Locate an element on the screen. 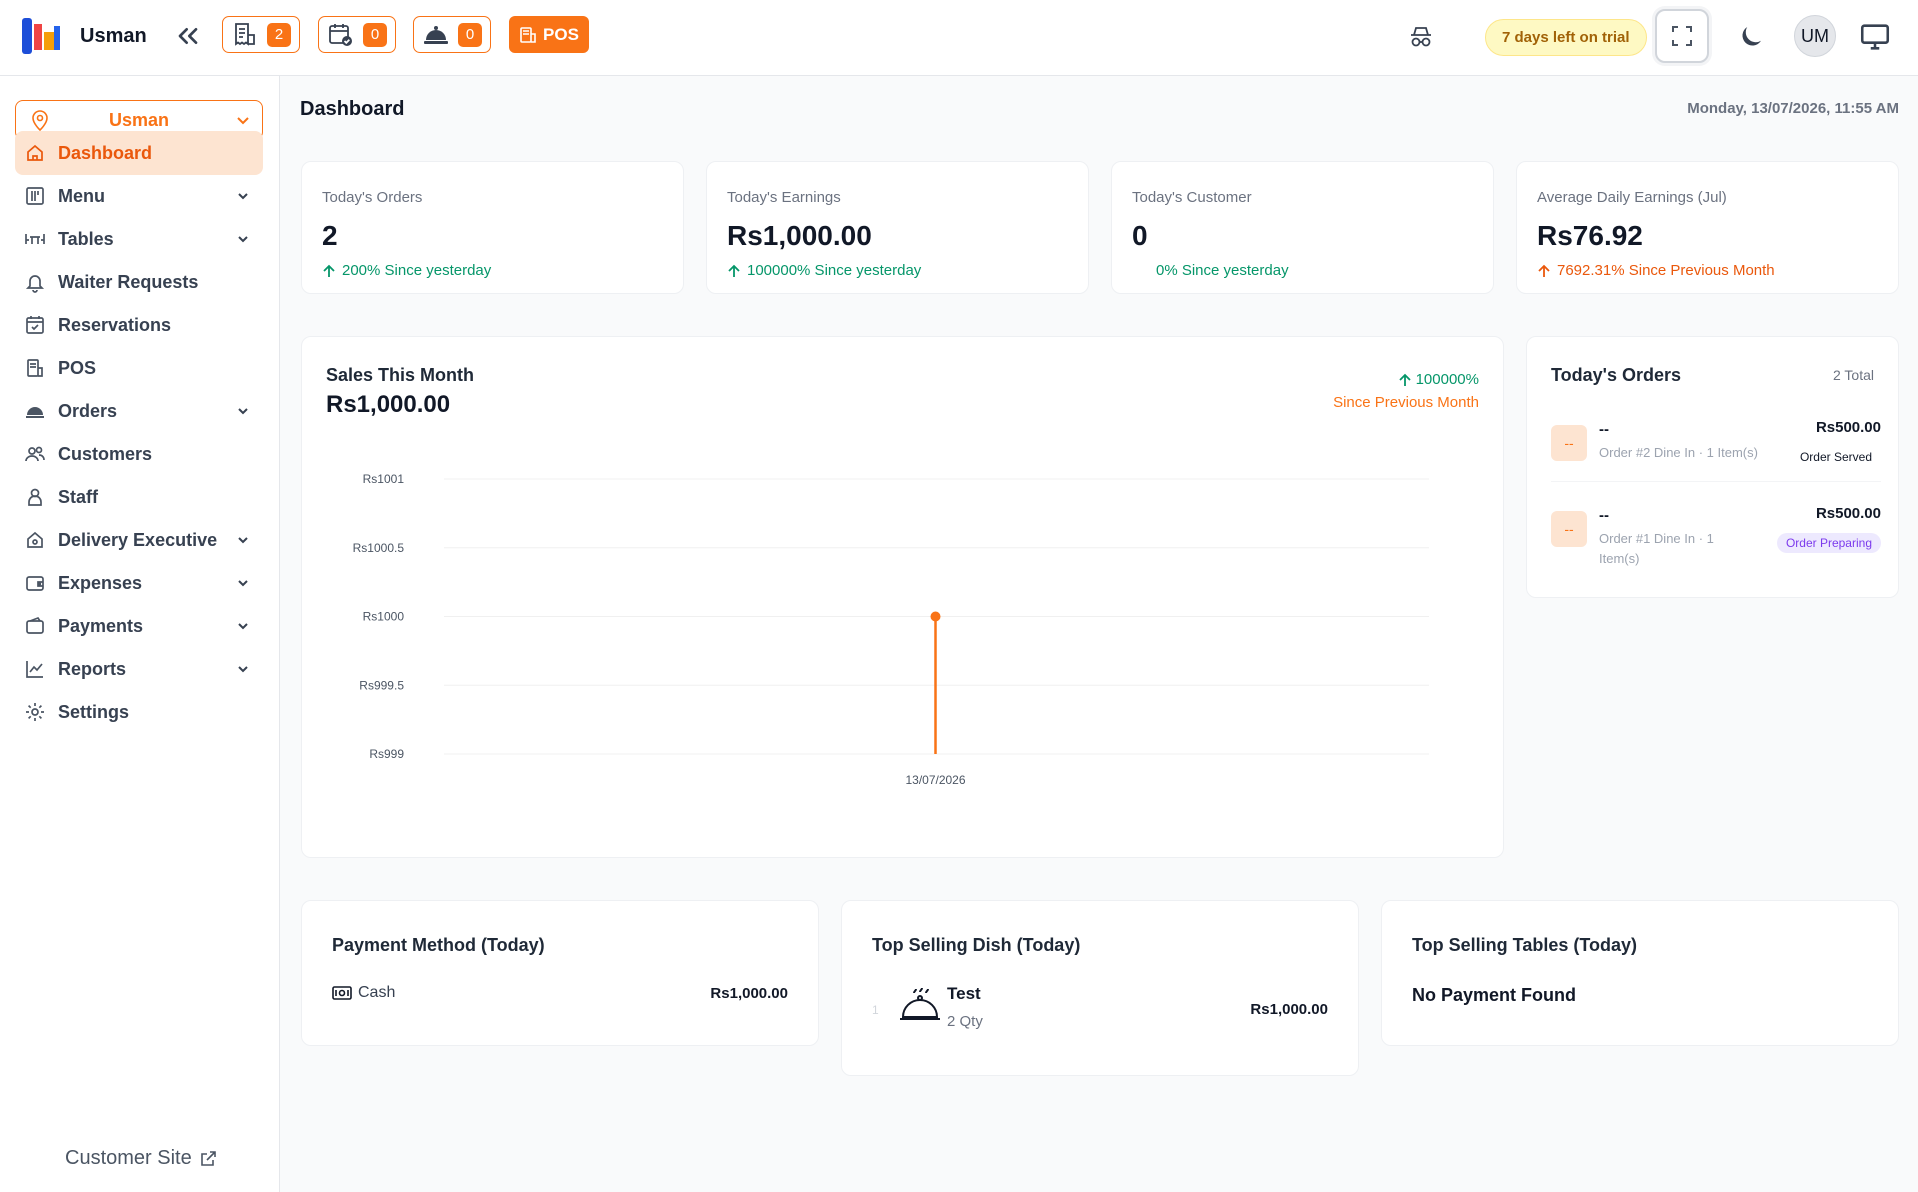 This screenshot has width=1918, height=1192. order-status-badge: Order Served is located at coordinates (1835, 457).